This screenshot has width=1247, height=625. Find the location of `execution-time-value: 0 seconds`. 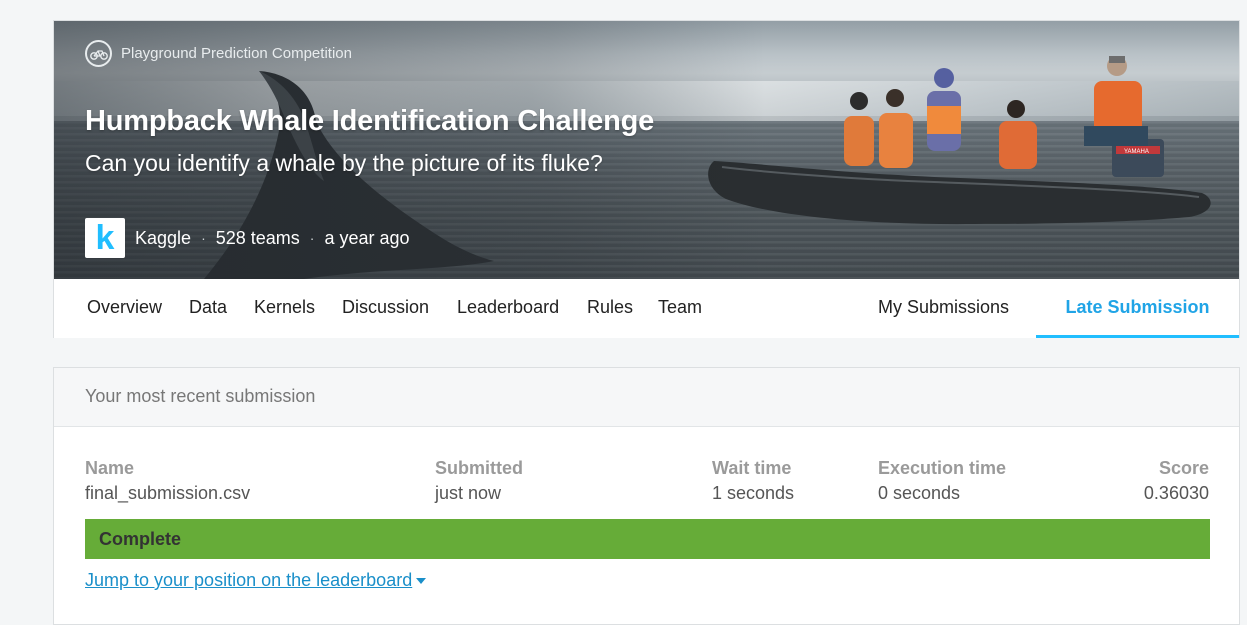

execution-time-value: 0 seconds is located at coordinates (919, 493).